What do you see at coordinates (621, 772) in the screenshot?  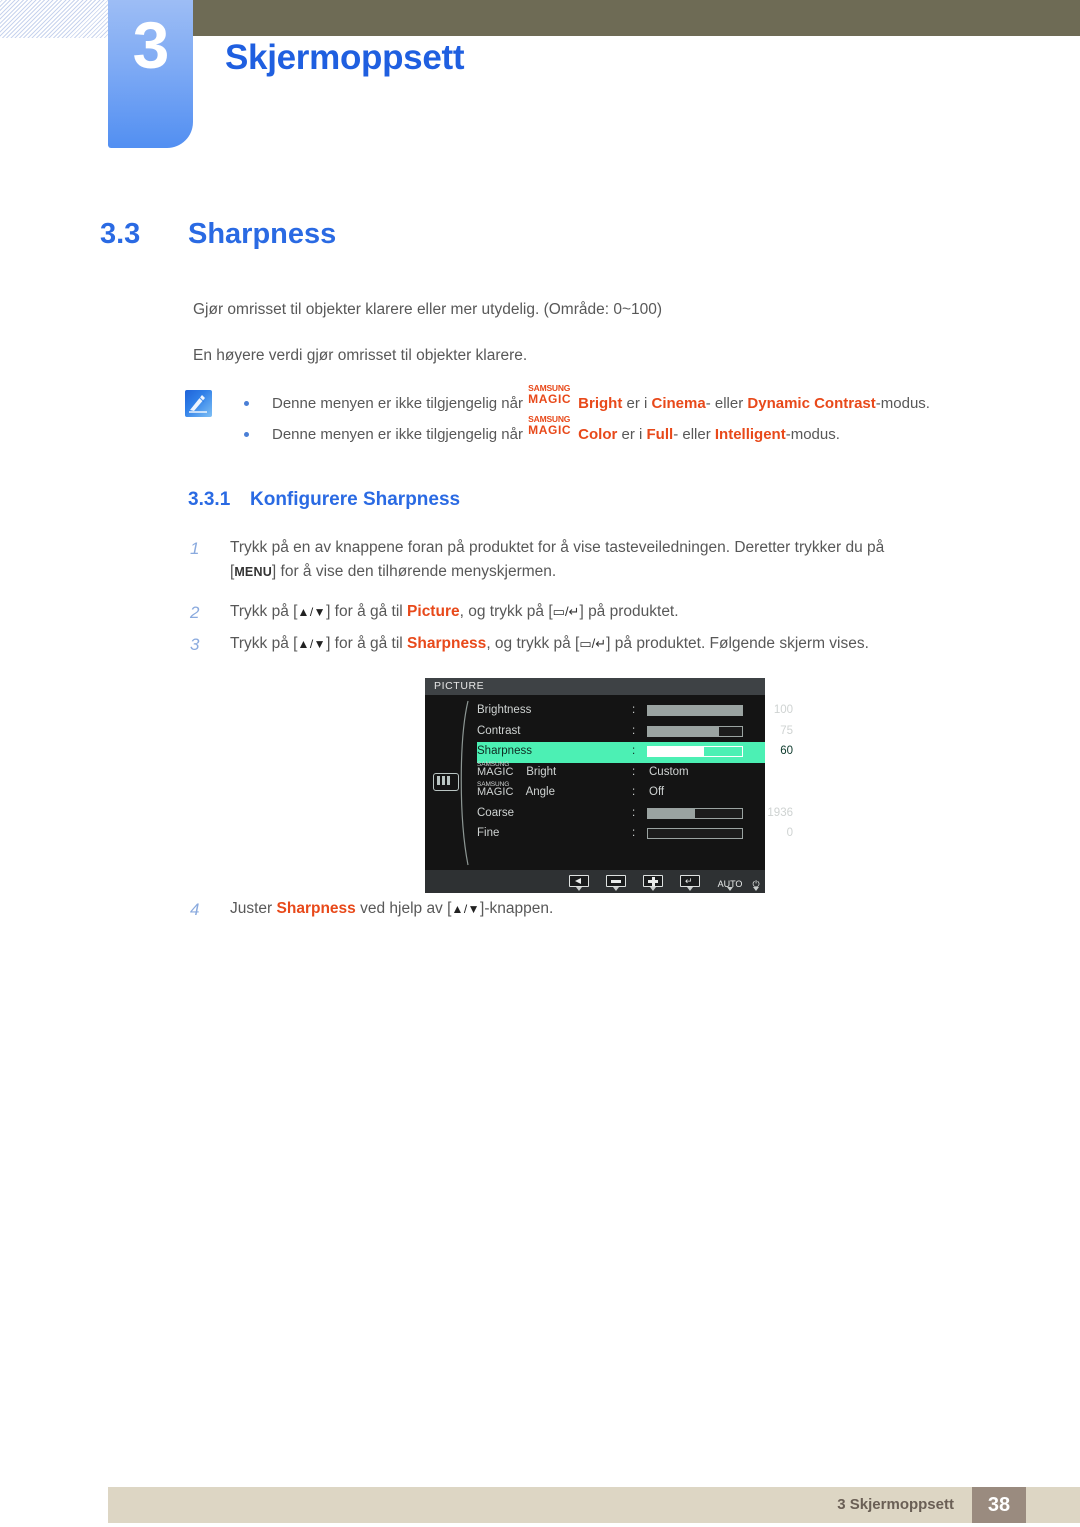 I see `osd-row-magic-bright: SAMSUNG MAGIC Bright : Custom` at bounding box center [621, 772].